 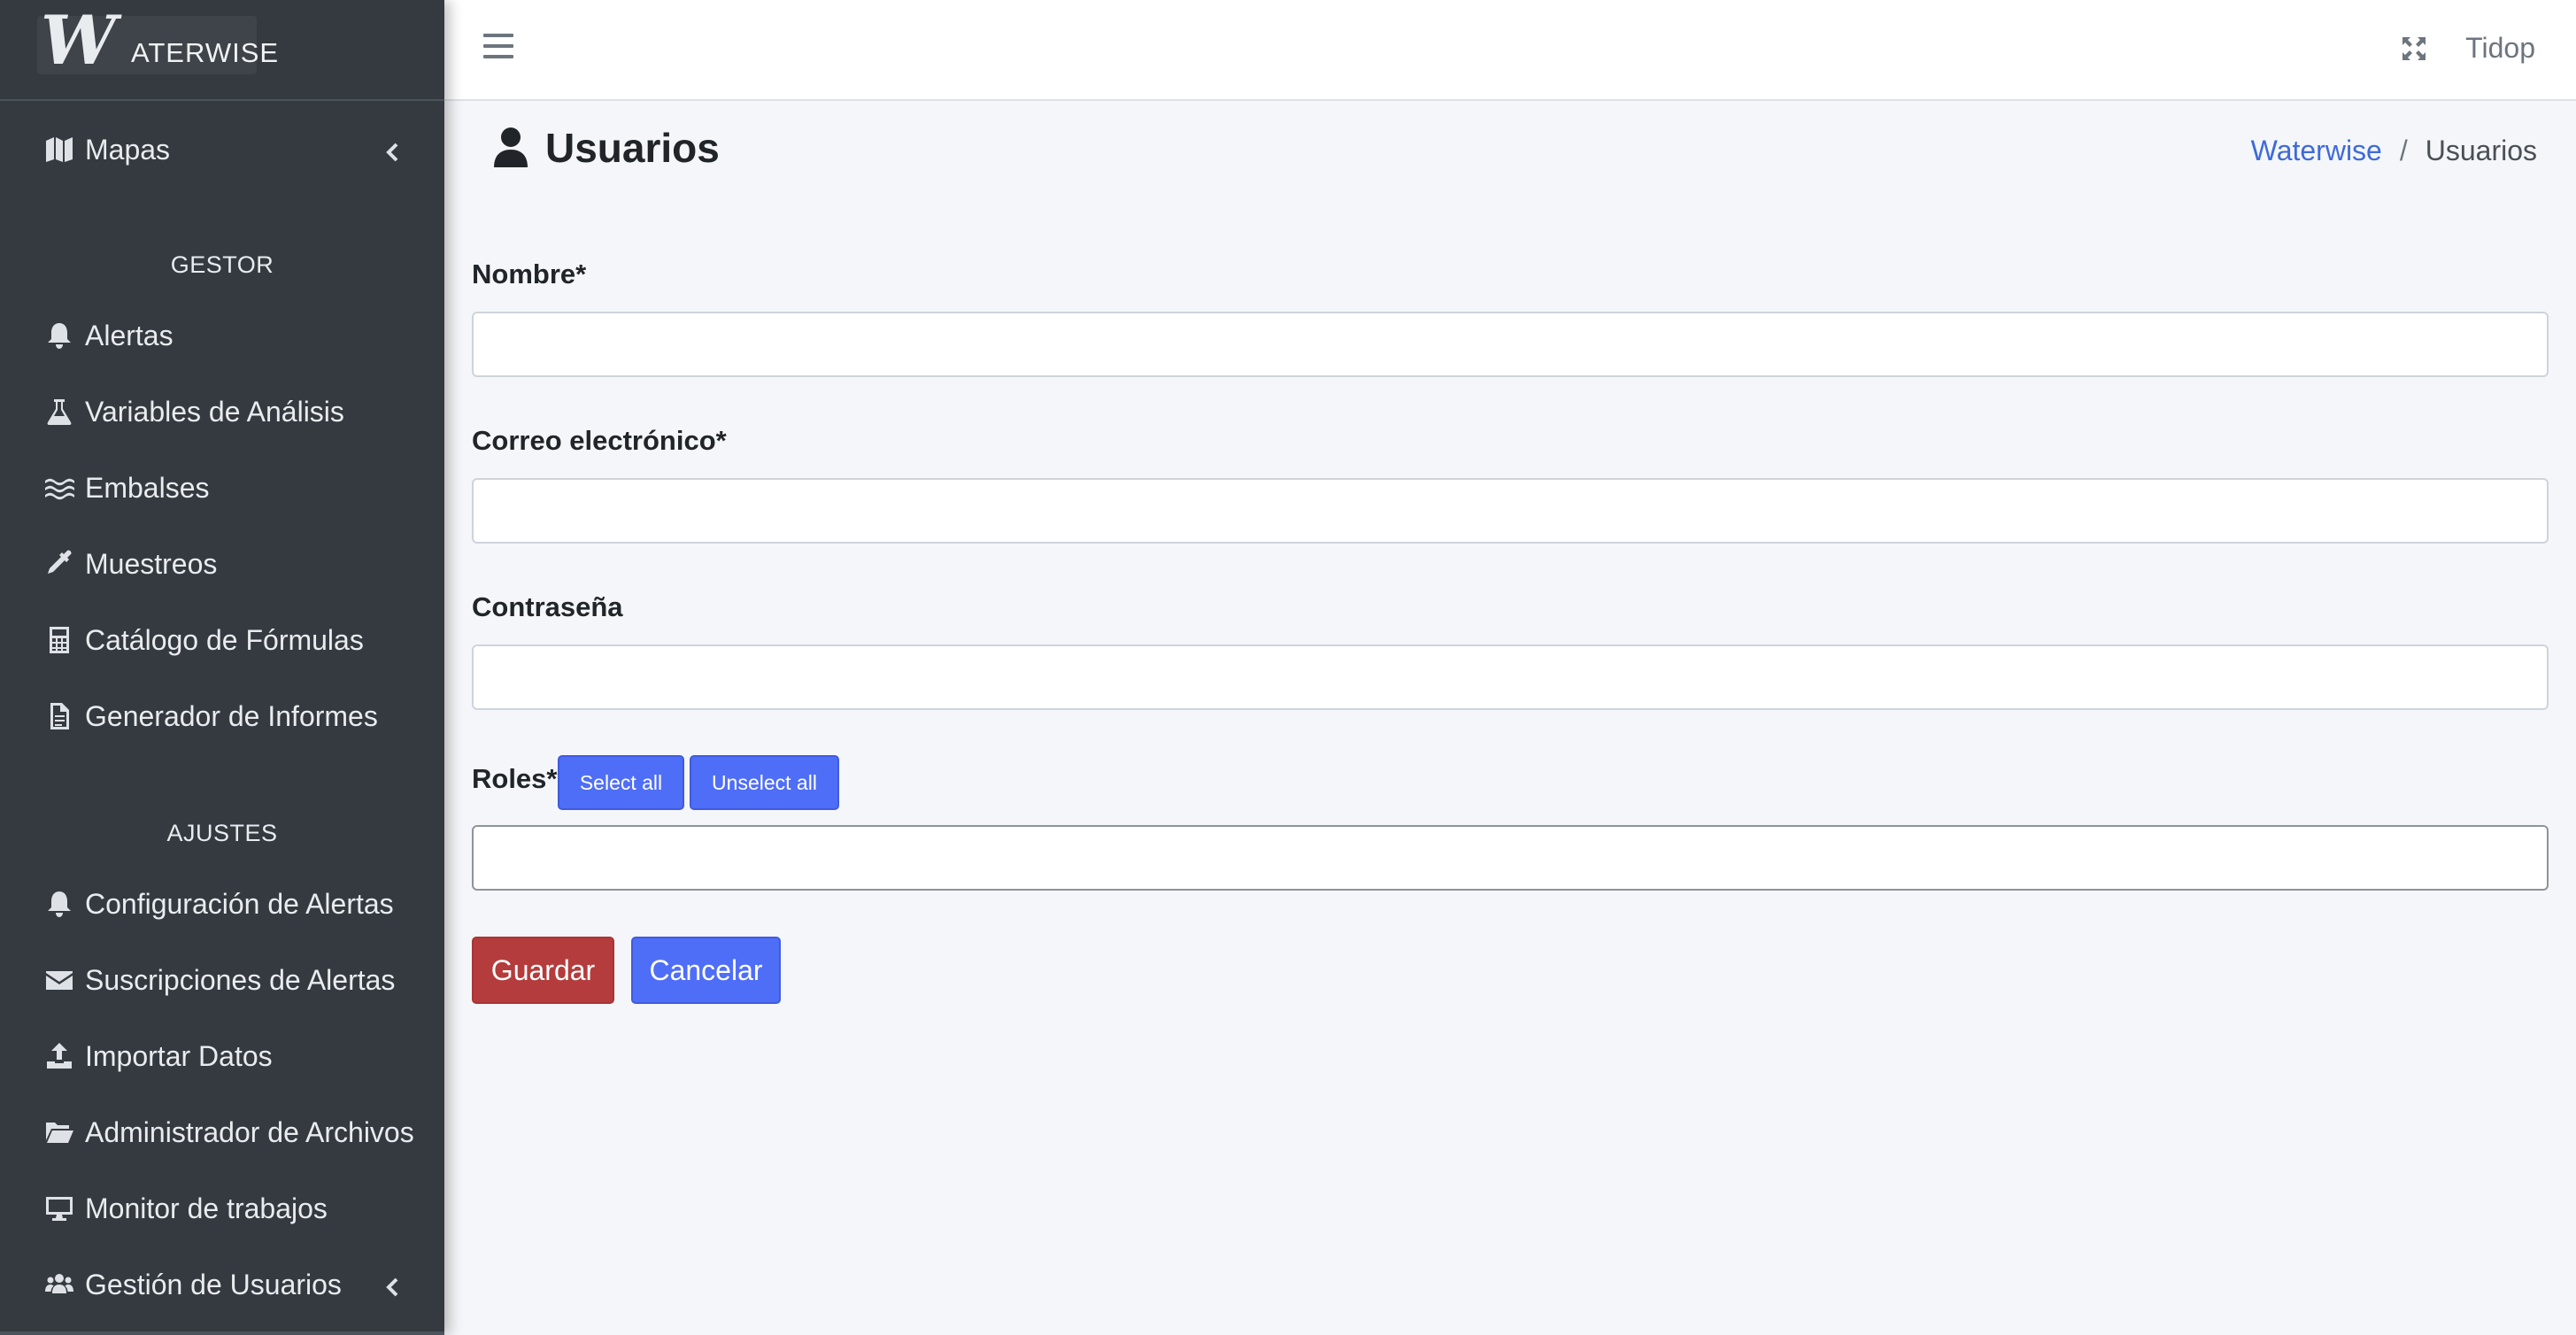 What do you see at coordinates (529, 274) in the screenshot?
I see `name-label: Nombre*` at bounding box center [529, 274].